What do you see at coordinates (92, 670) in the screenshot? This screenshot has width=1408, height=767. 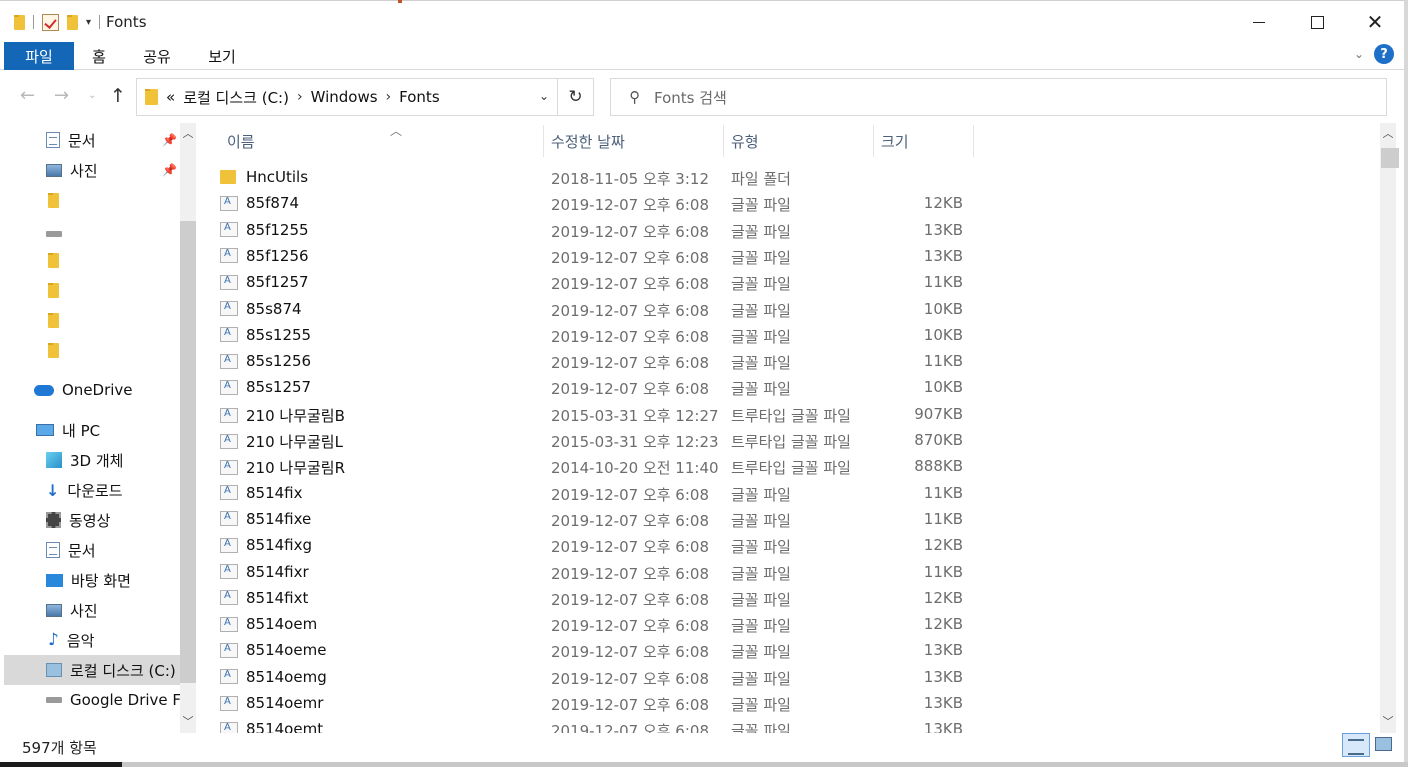 I see `sidebar-item-local-disk: 로컬 디스크 (C:)` at bounding box center [92, 670].